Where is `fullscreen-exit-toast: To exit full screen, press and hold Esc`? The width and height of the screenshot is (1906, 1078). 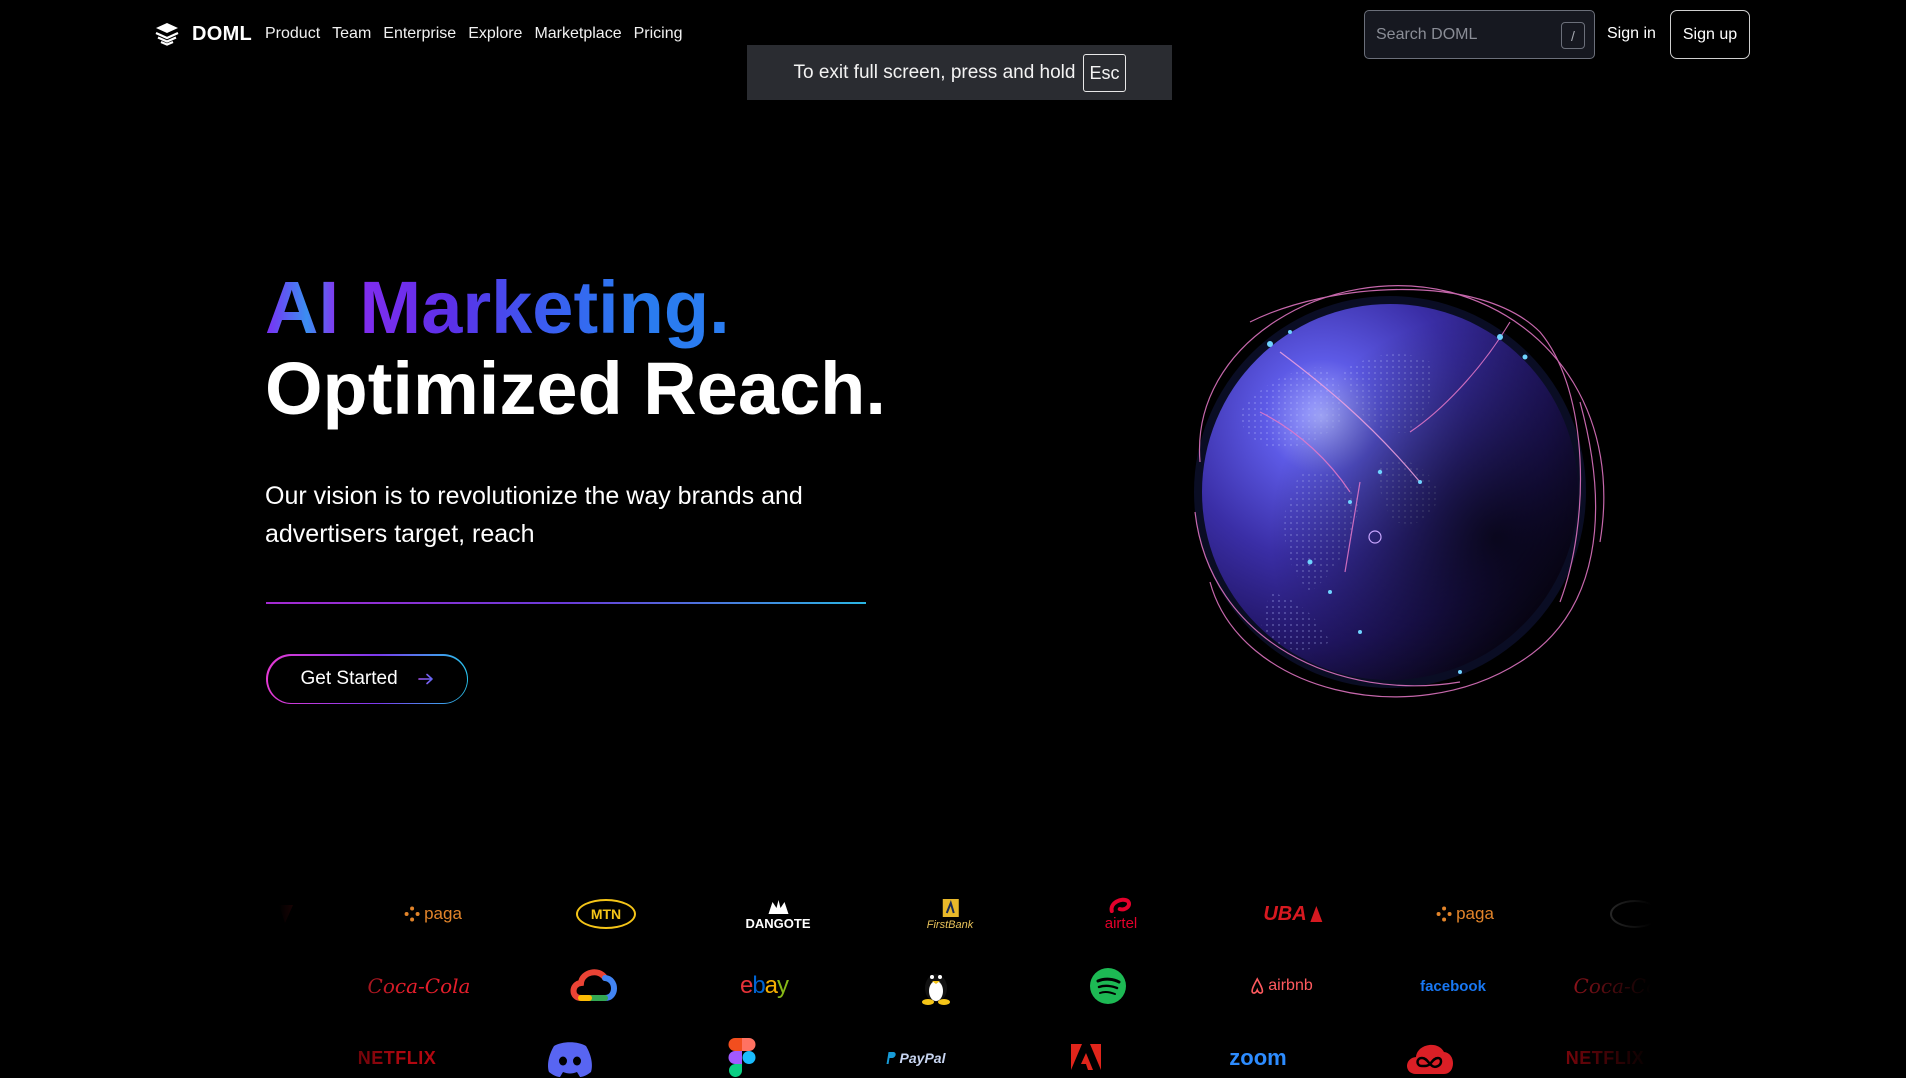
fullscreen-exit-toast: To exit full screen, press and hold Esc is located at coordinates (959, 72).